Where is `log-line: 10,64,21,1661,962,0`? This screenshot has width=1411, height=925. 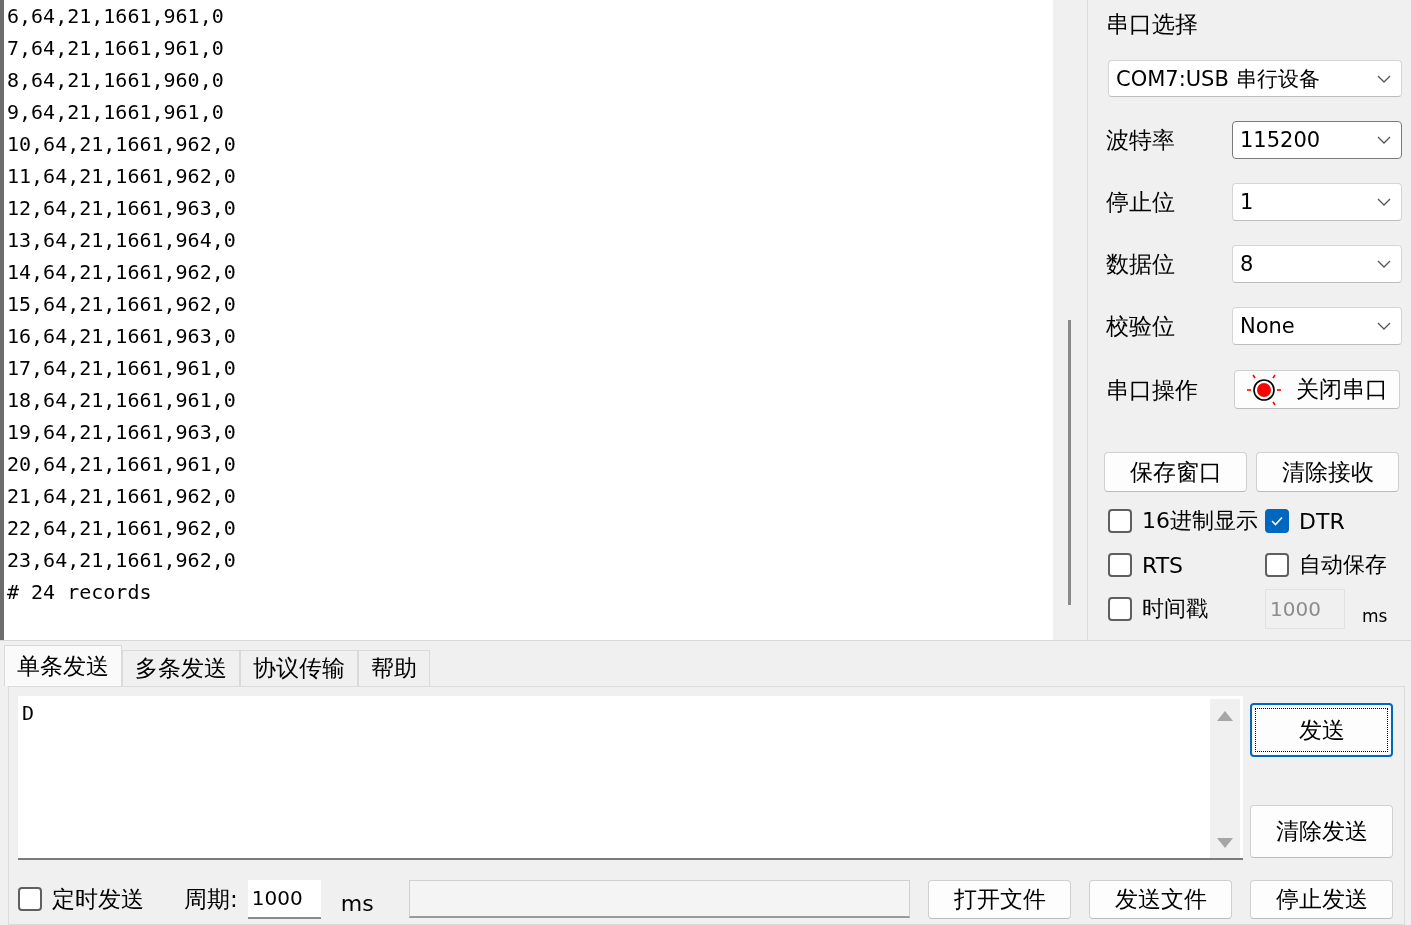 log-line: 10,64,21,1661,962,0 is located at coordinates (121, 144).